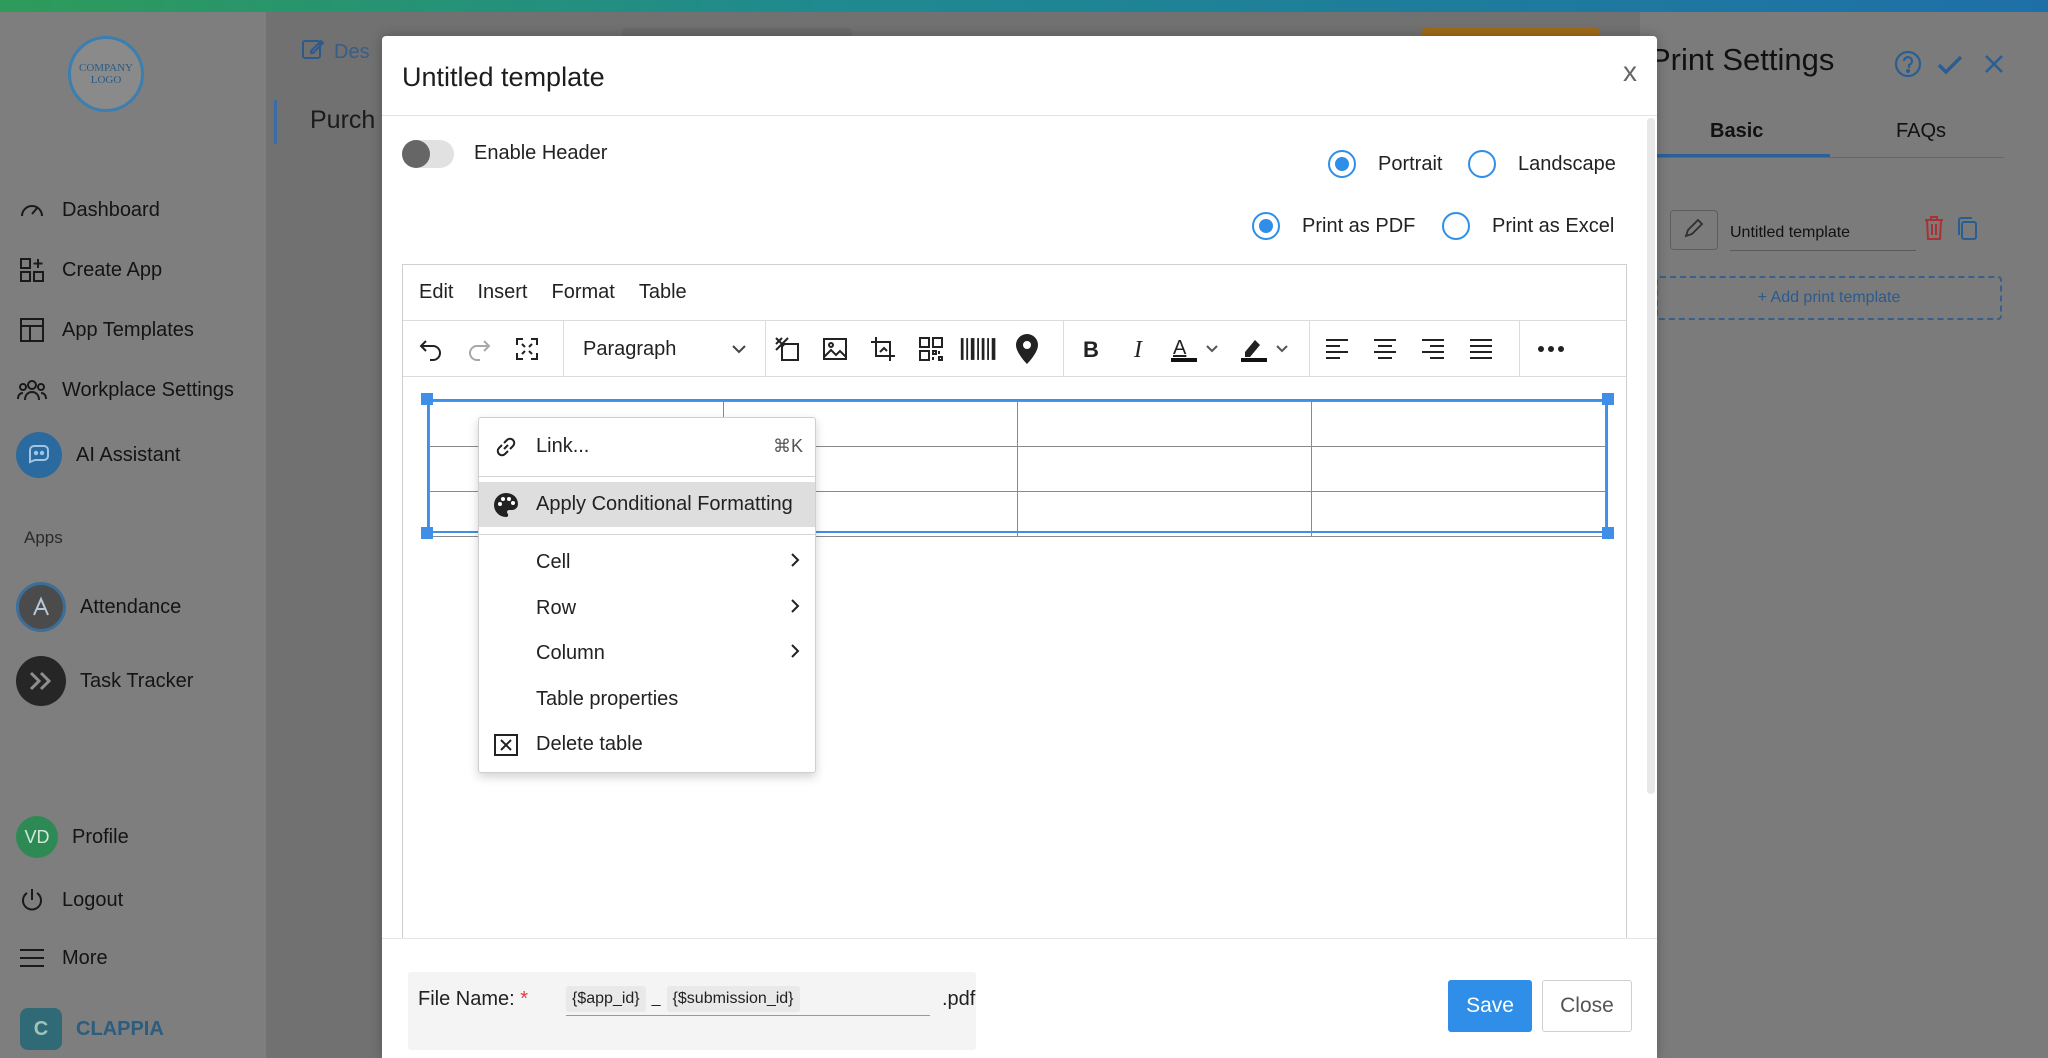  Describe the element at coordinates (979, 349) in the screenshot. I see `barcode-icon` at that location.